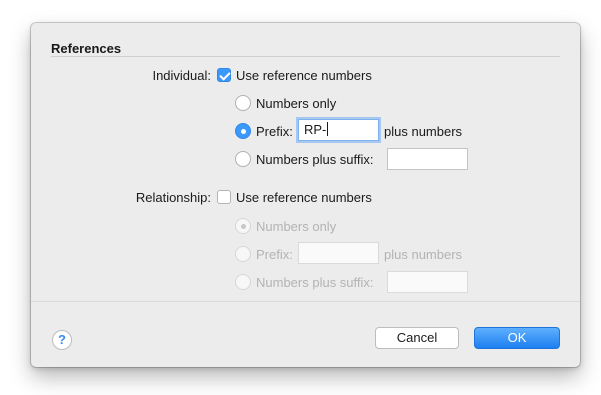 The height and width of the screenshot is (395, 601). Describe the element at coordinates (338, 130) in the screenshot. I see `individual-prefix-input: RP-` at that location.